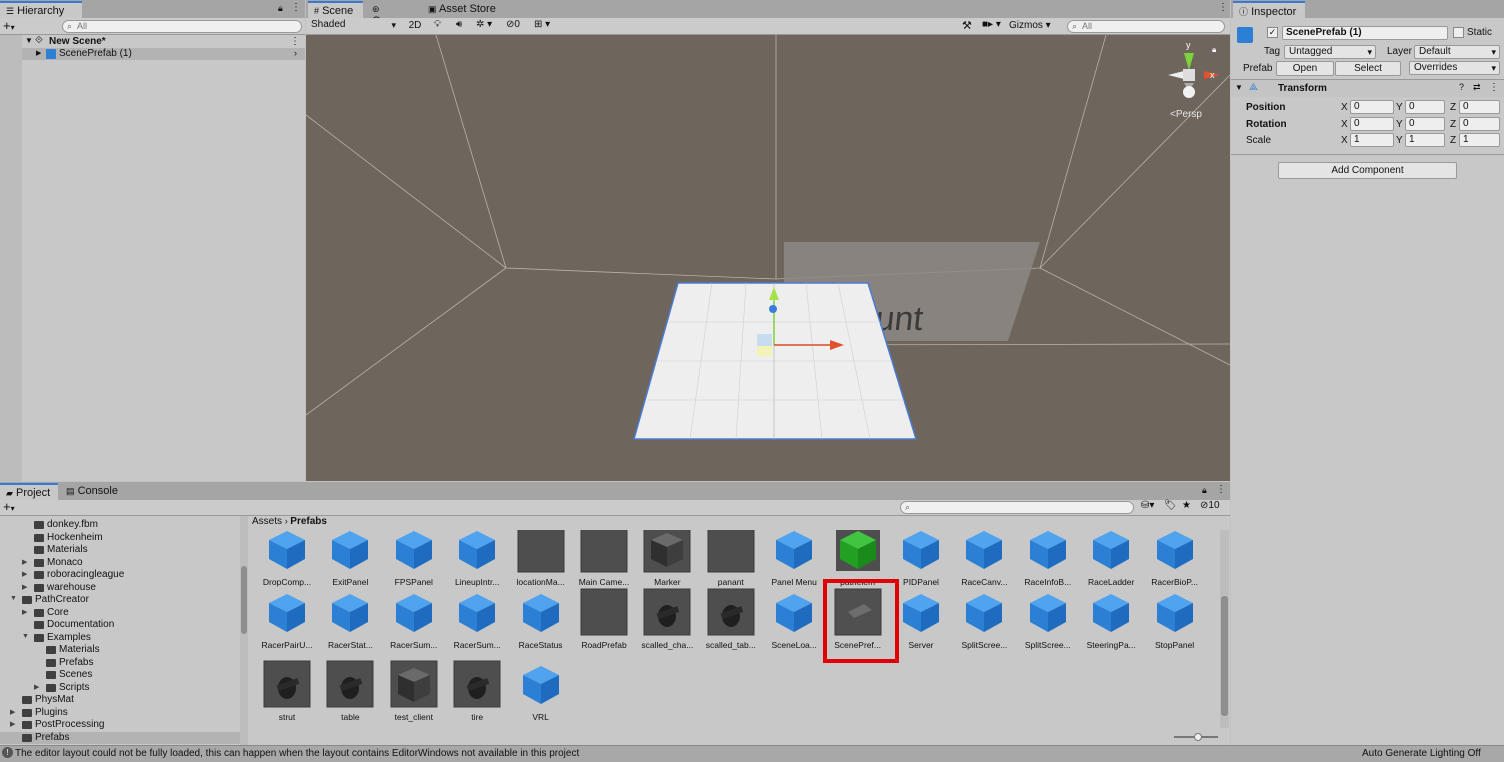 This screenshot has height=762, width=1504. What do you see at coordinates (335, 9) in the screenshot?
I see `tab-scene: # Scene` at bounding box center [335, 9].